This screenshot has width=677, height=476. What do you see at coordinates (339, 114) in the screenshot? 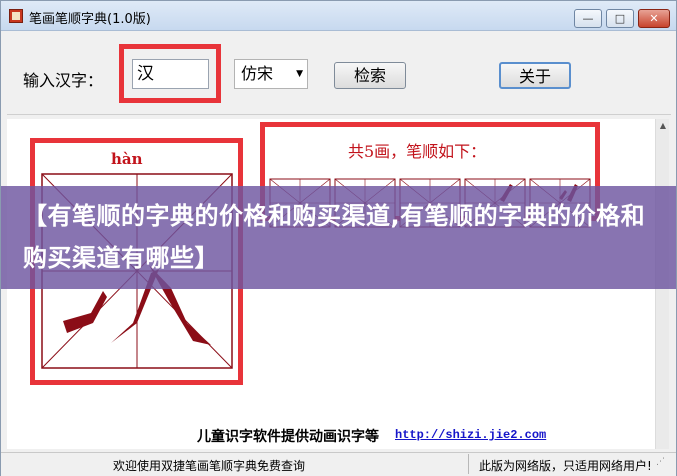
I see `divider` at bounding box center [339, 114].